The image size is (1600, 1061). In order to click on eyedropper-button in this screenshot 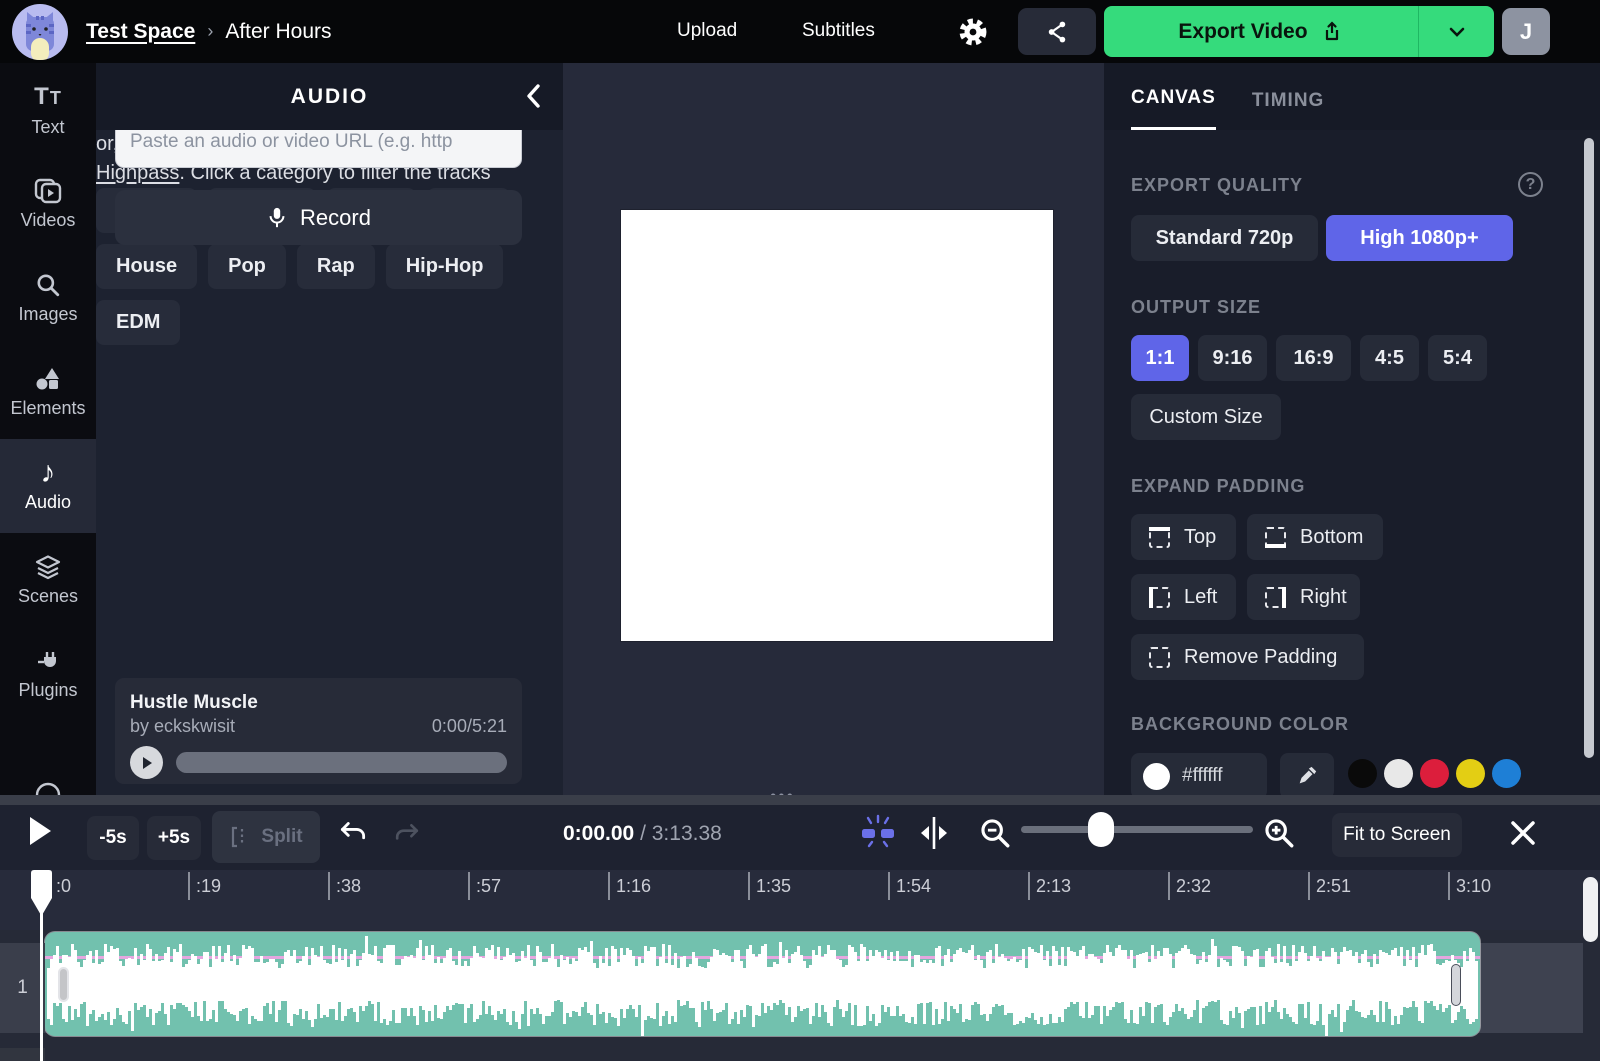, I will do `click(1307, 776)`.